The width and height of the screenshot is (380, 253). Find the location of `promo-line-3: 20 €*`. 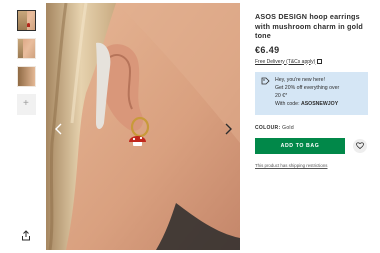

promo-line-3: 20 €* is located at coordinates (281, 95).